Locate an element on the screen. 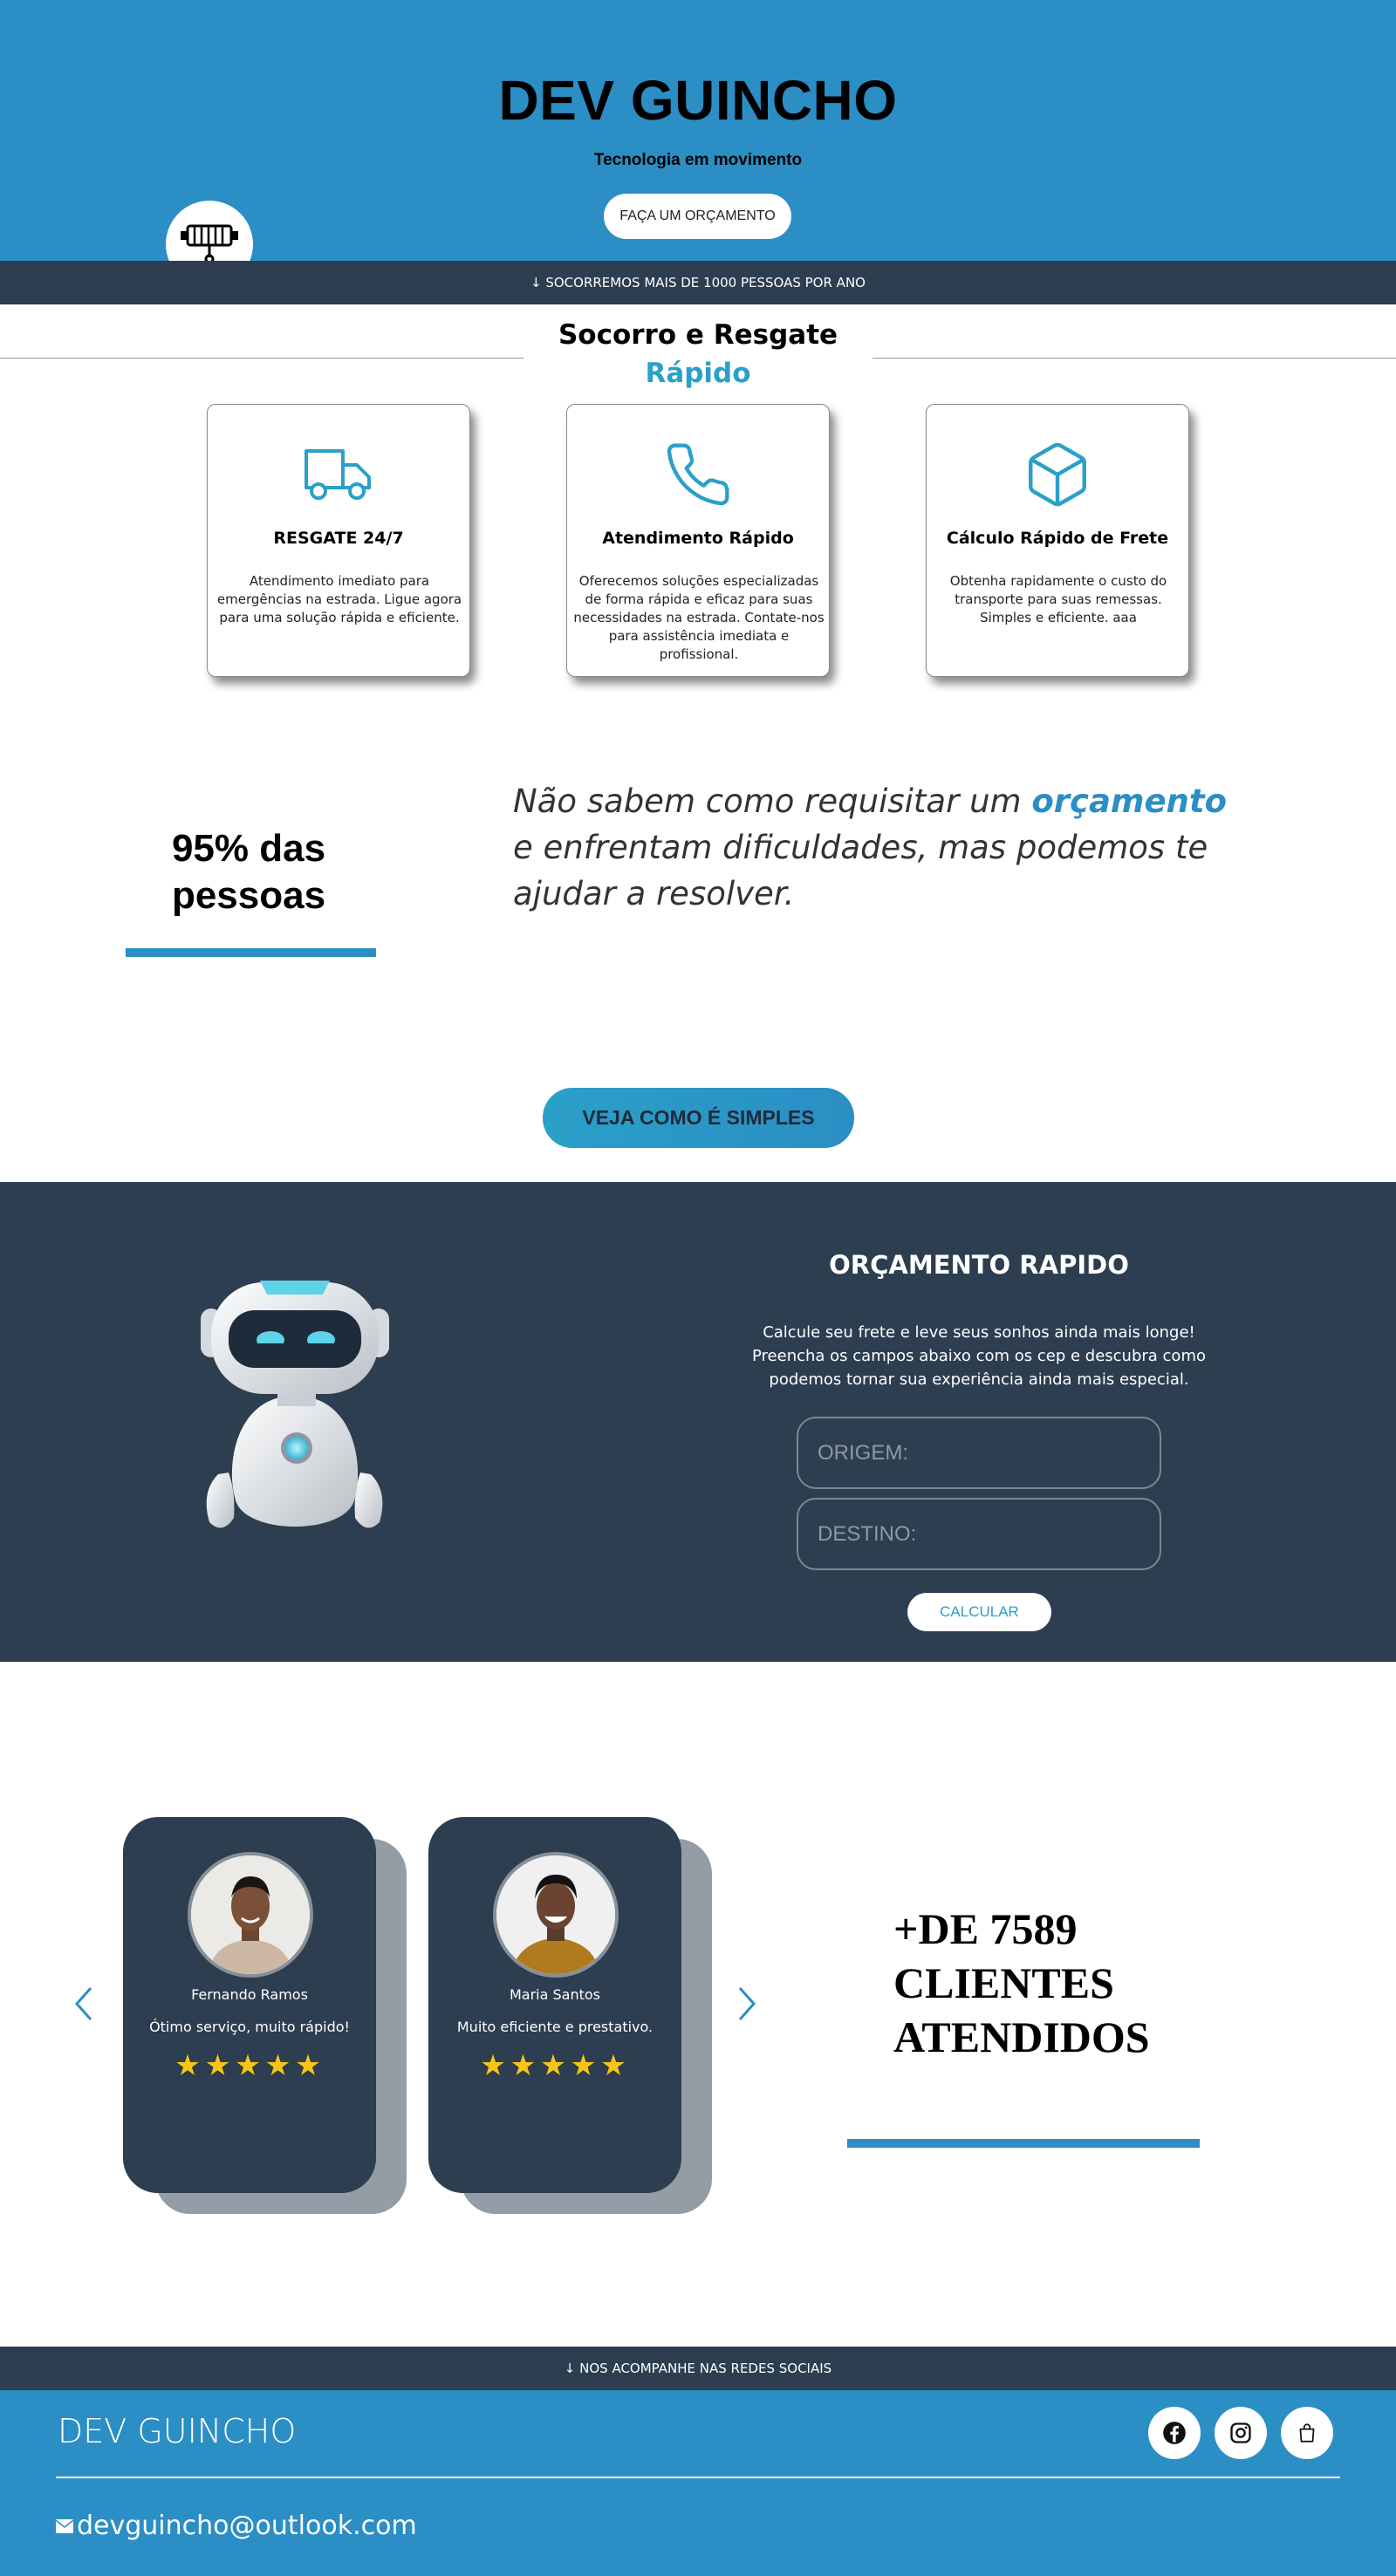  quote-before: Não sabem como requisitar um is located at coordinates (767, 801).